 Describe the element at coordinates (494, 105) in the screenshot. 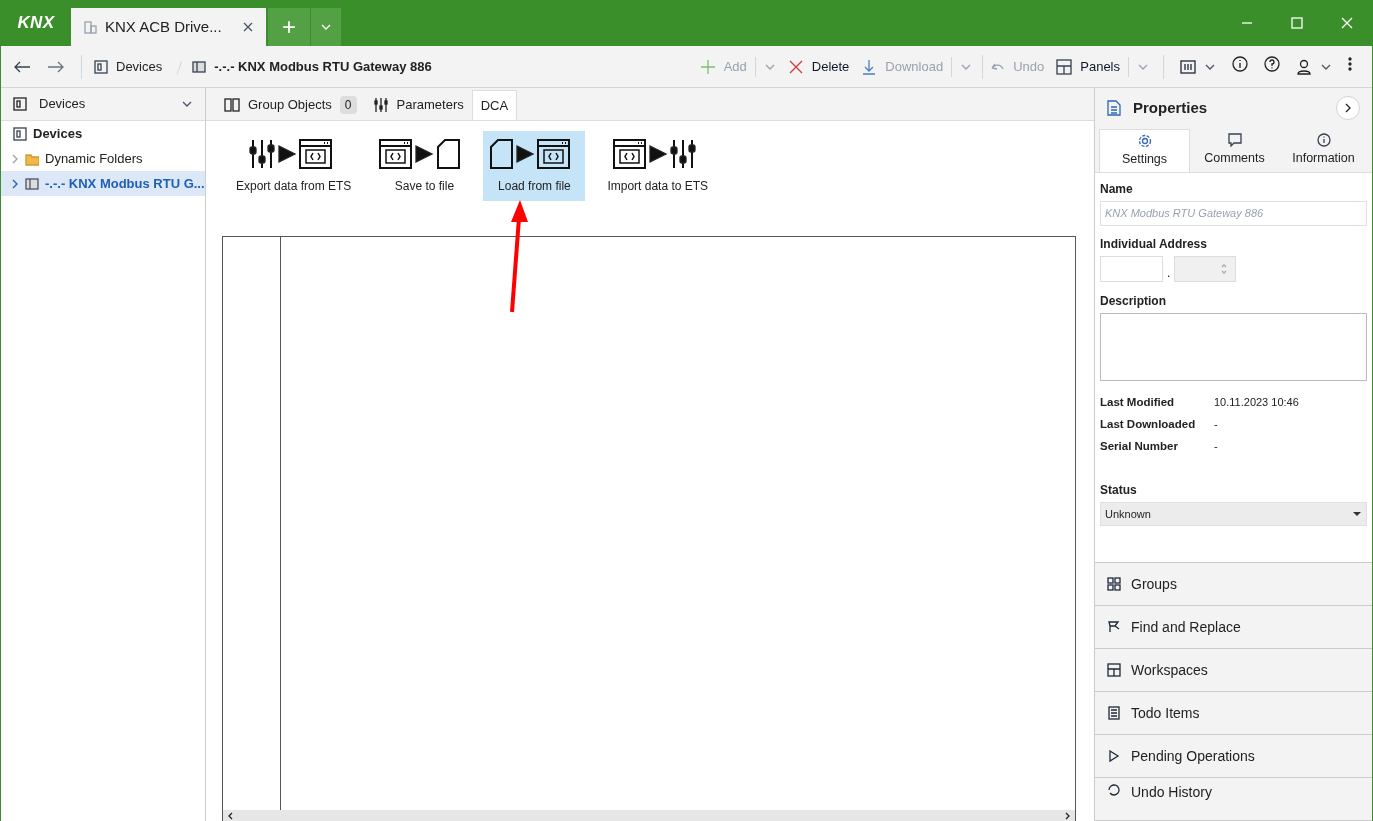

I see `tab: DCA` at that location.